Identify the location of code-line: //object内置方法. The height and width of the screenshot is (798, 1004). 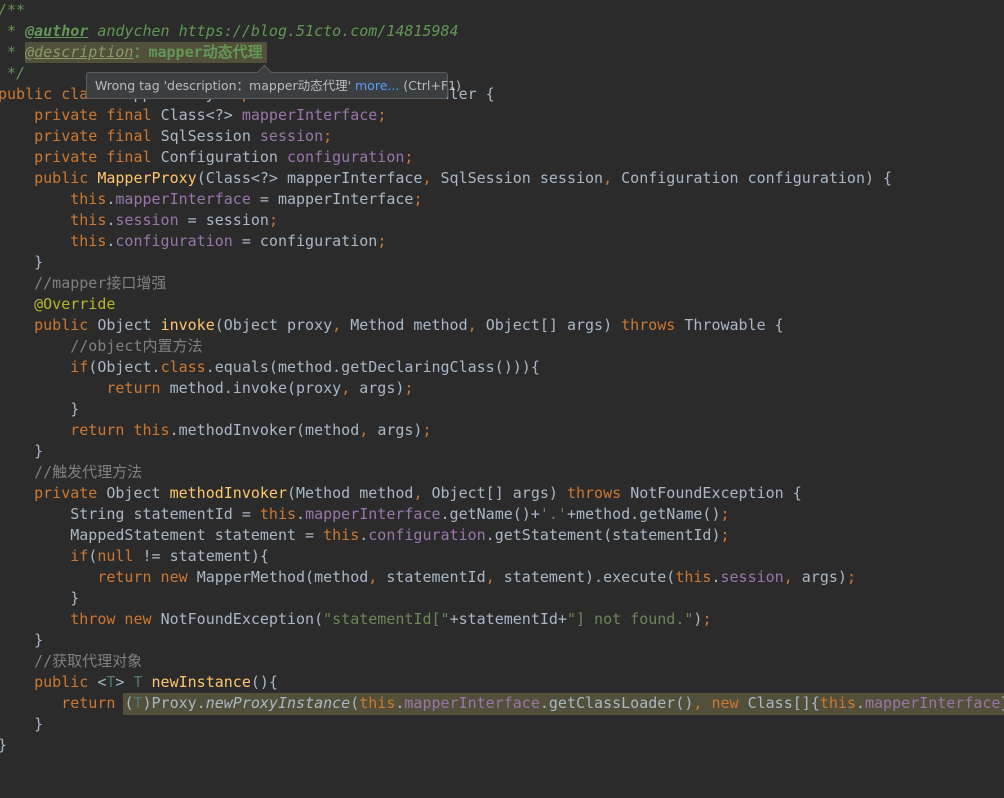
(101, 346).